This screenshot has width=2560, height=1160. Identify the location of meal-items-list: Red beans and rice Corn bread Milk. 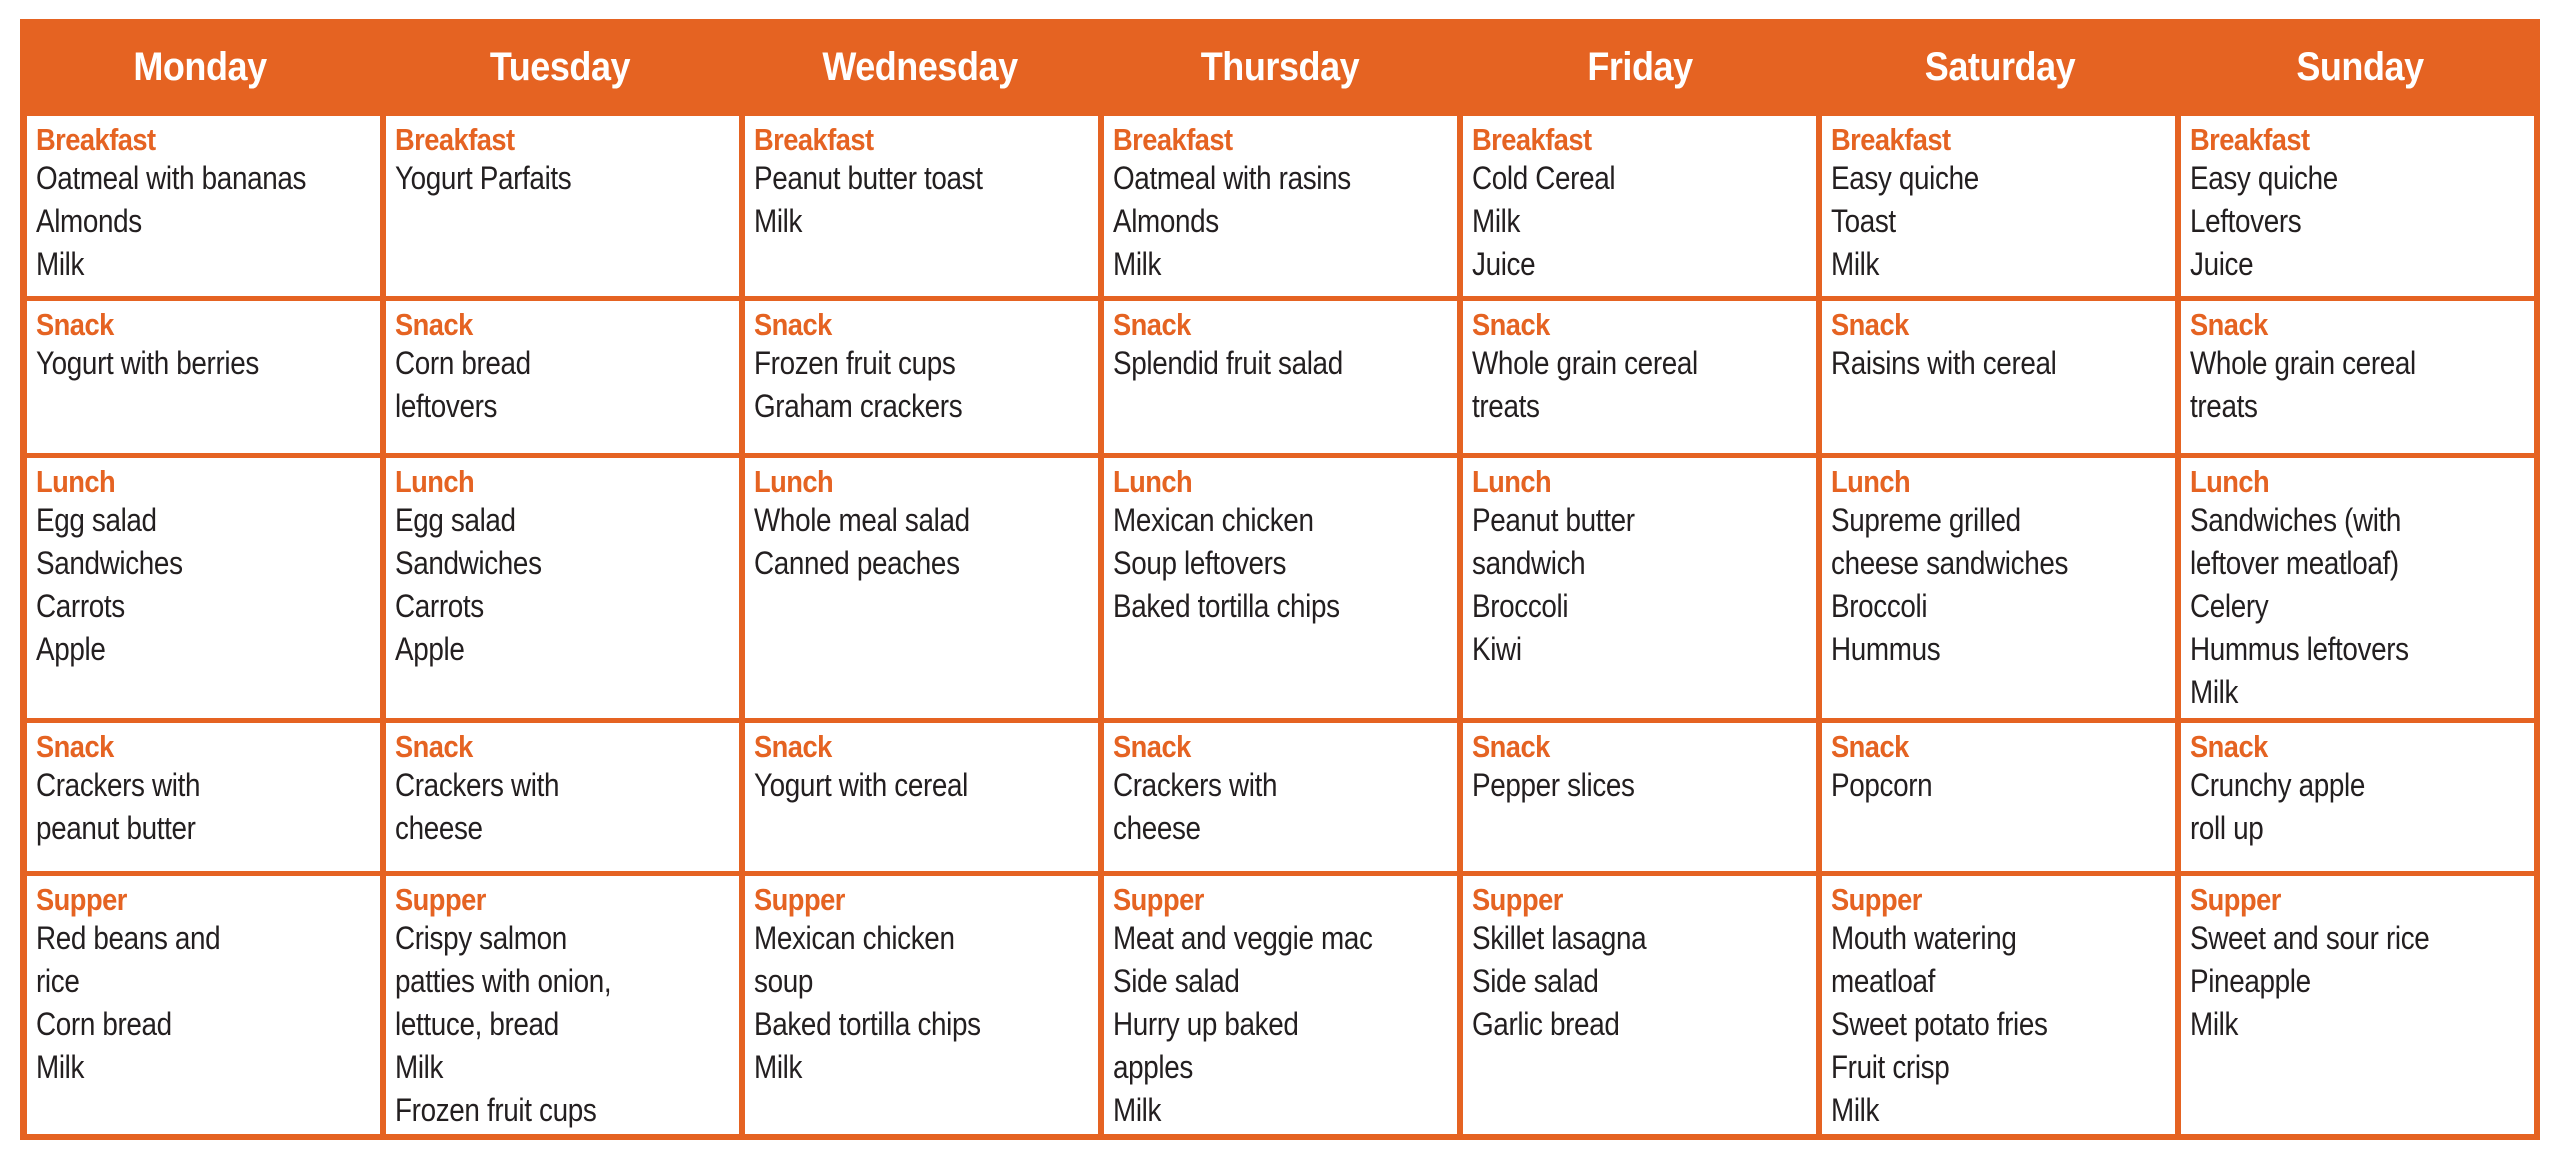
(208, 1003).